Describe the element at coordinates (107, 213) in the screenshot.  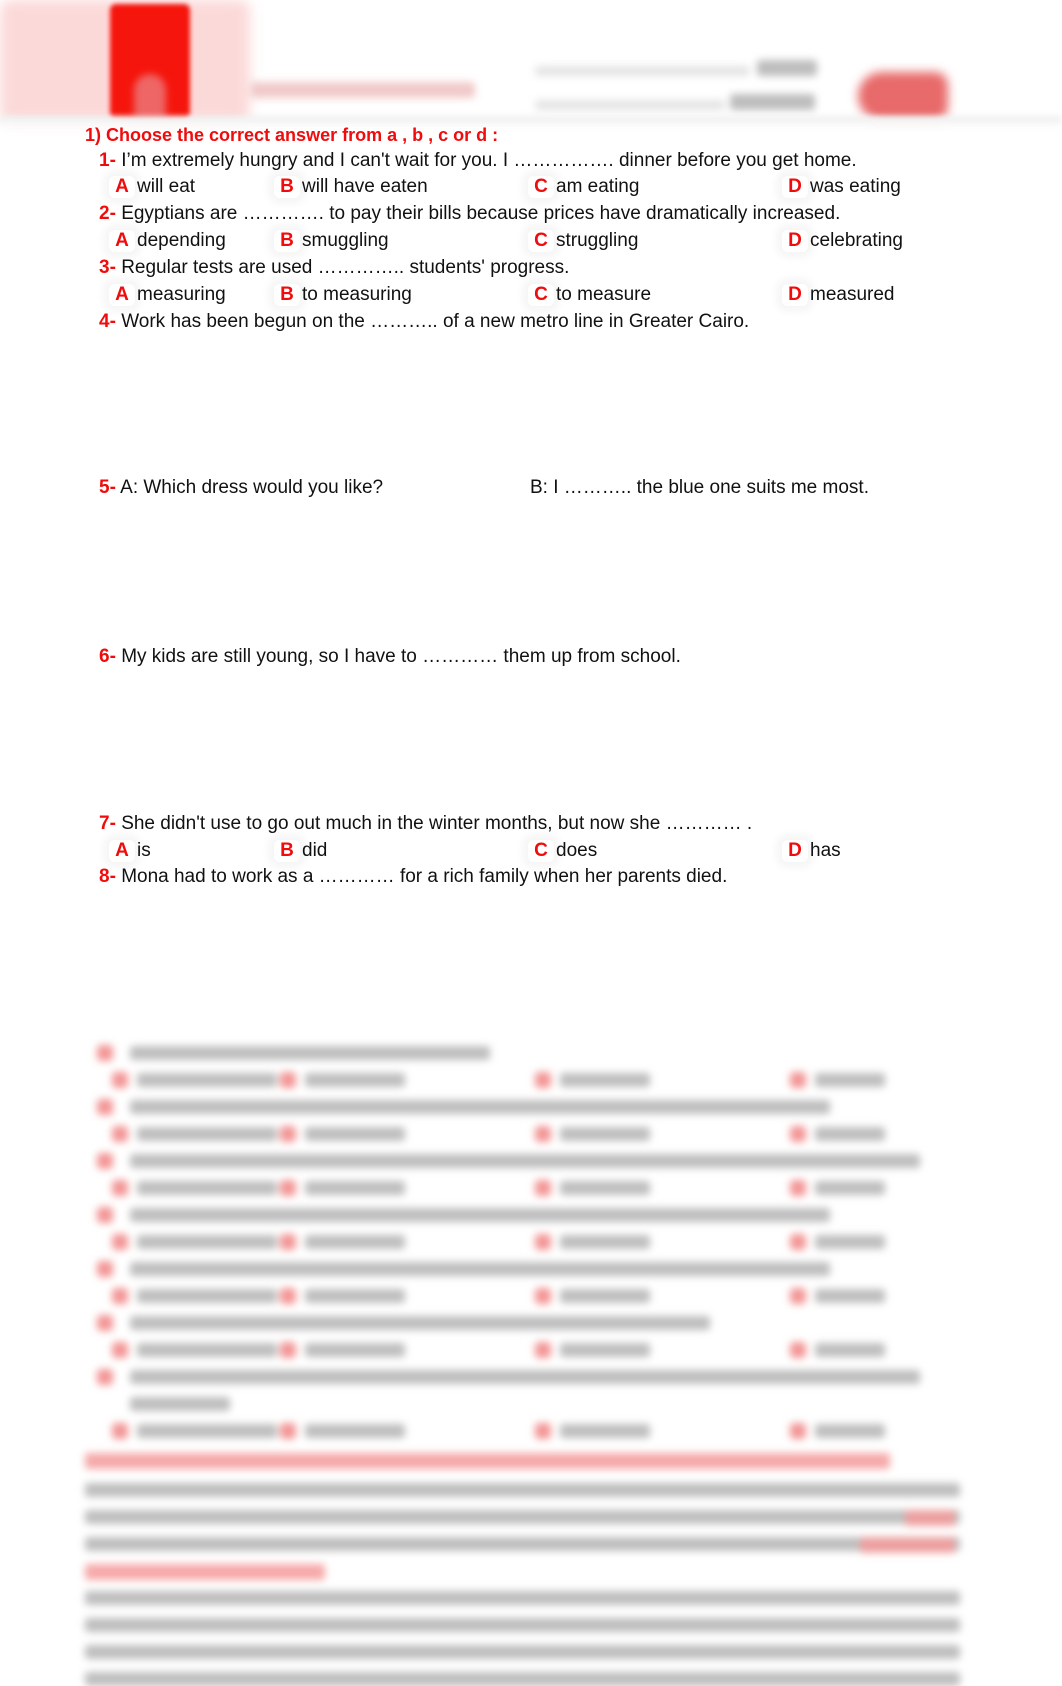
I see `question-number: 2-` at that location.